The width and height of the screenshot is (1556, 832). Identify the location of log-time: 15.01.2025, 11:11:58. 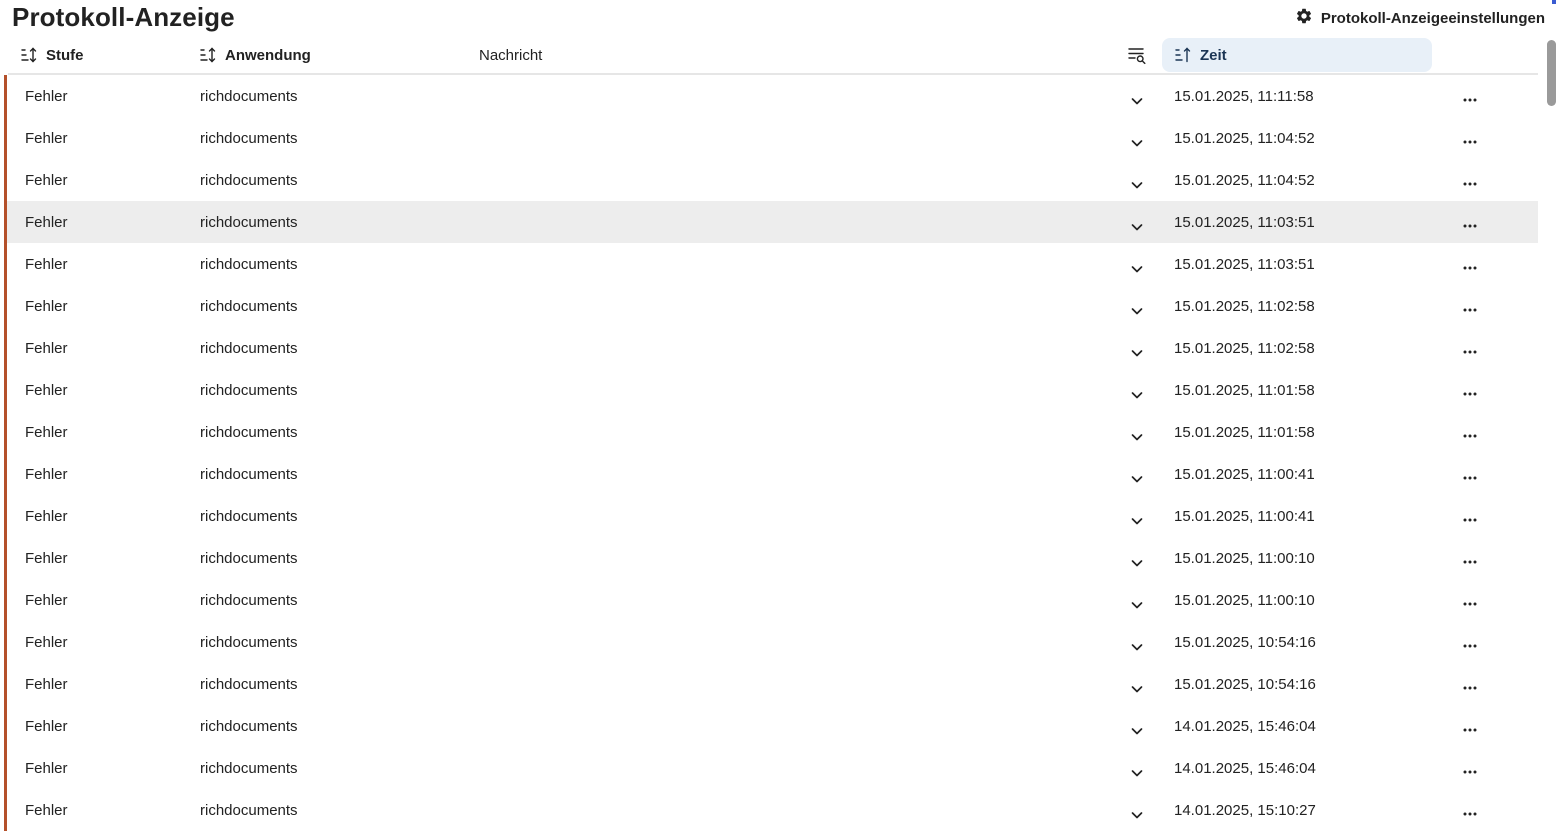
(1244, 96).